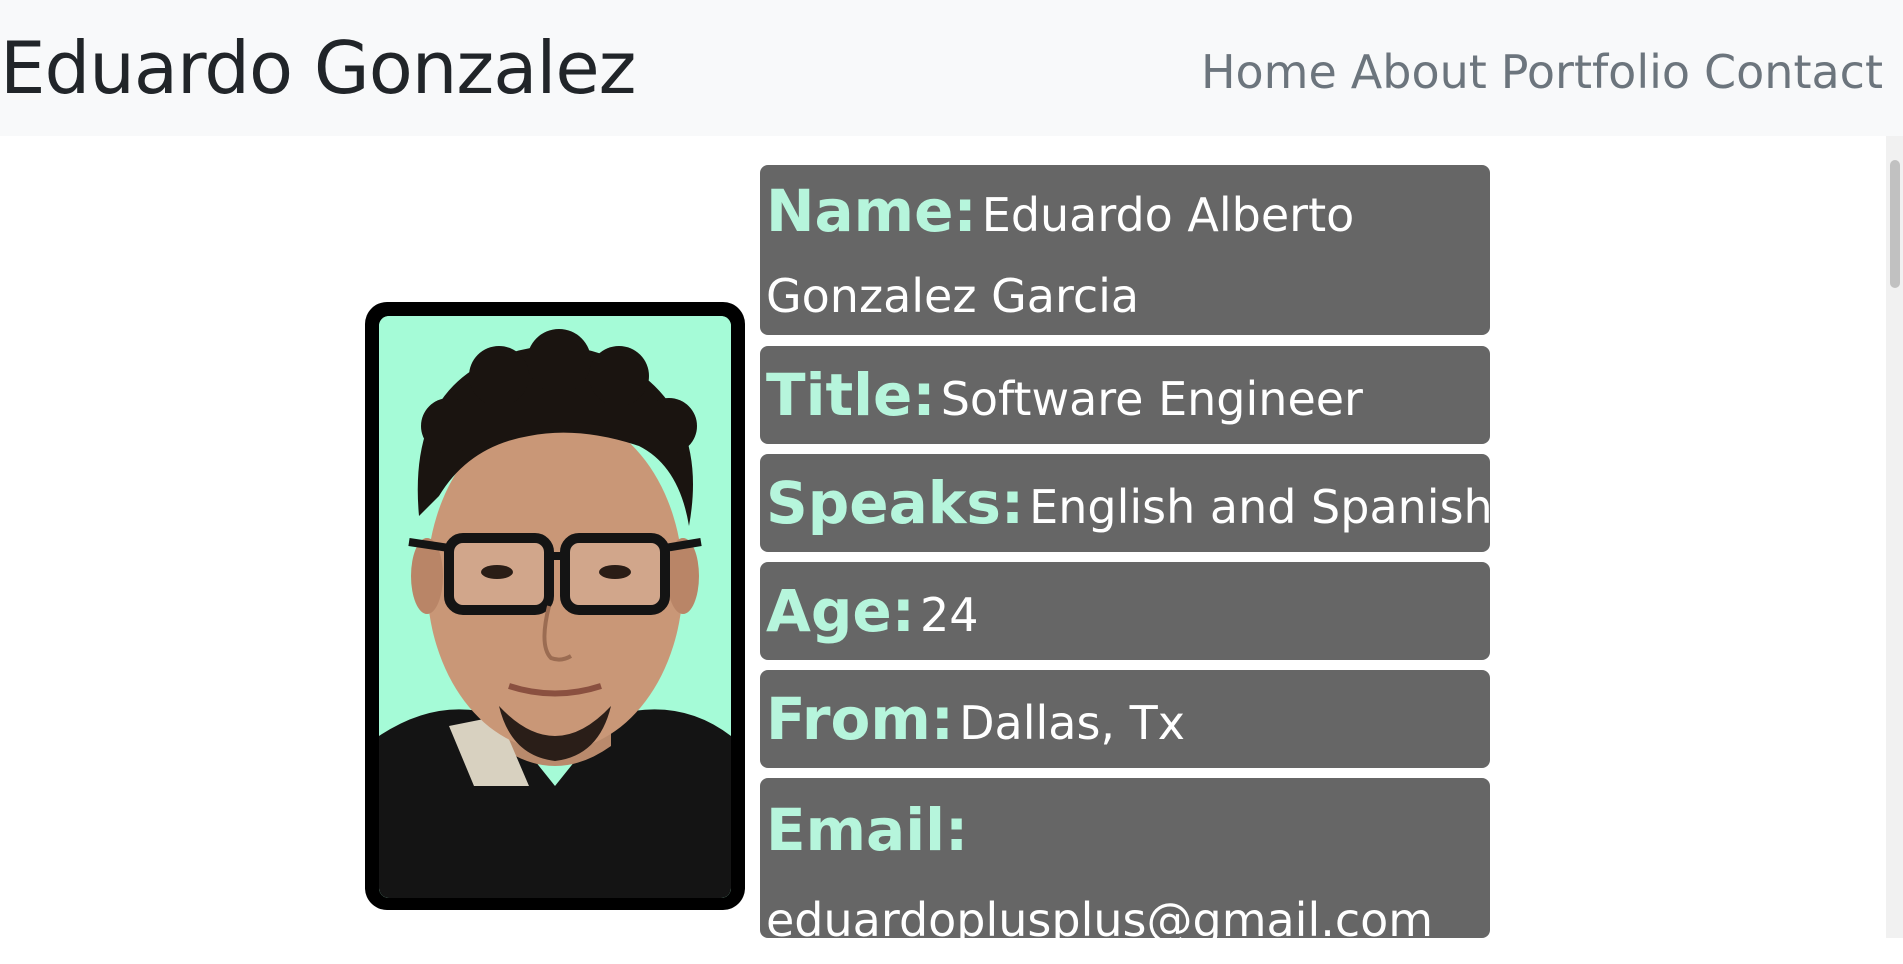 Image resolution: width=1903 pixels, height=964 pixels. What do you see at coordinates (851, 395) in the screenshot?
I see `title-label: Title:` at bounding box center [851, 395].